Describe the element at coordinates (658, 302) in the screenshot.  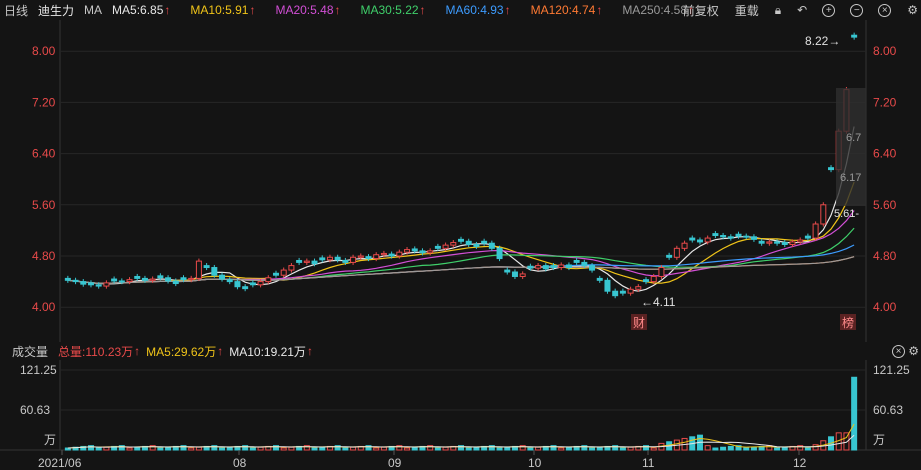
I see `min-price-label: ←4.11` at that location.